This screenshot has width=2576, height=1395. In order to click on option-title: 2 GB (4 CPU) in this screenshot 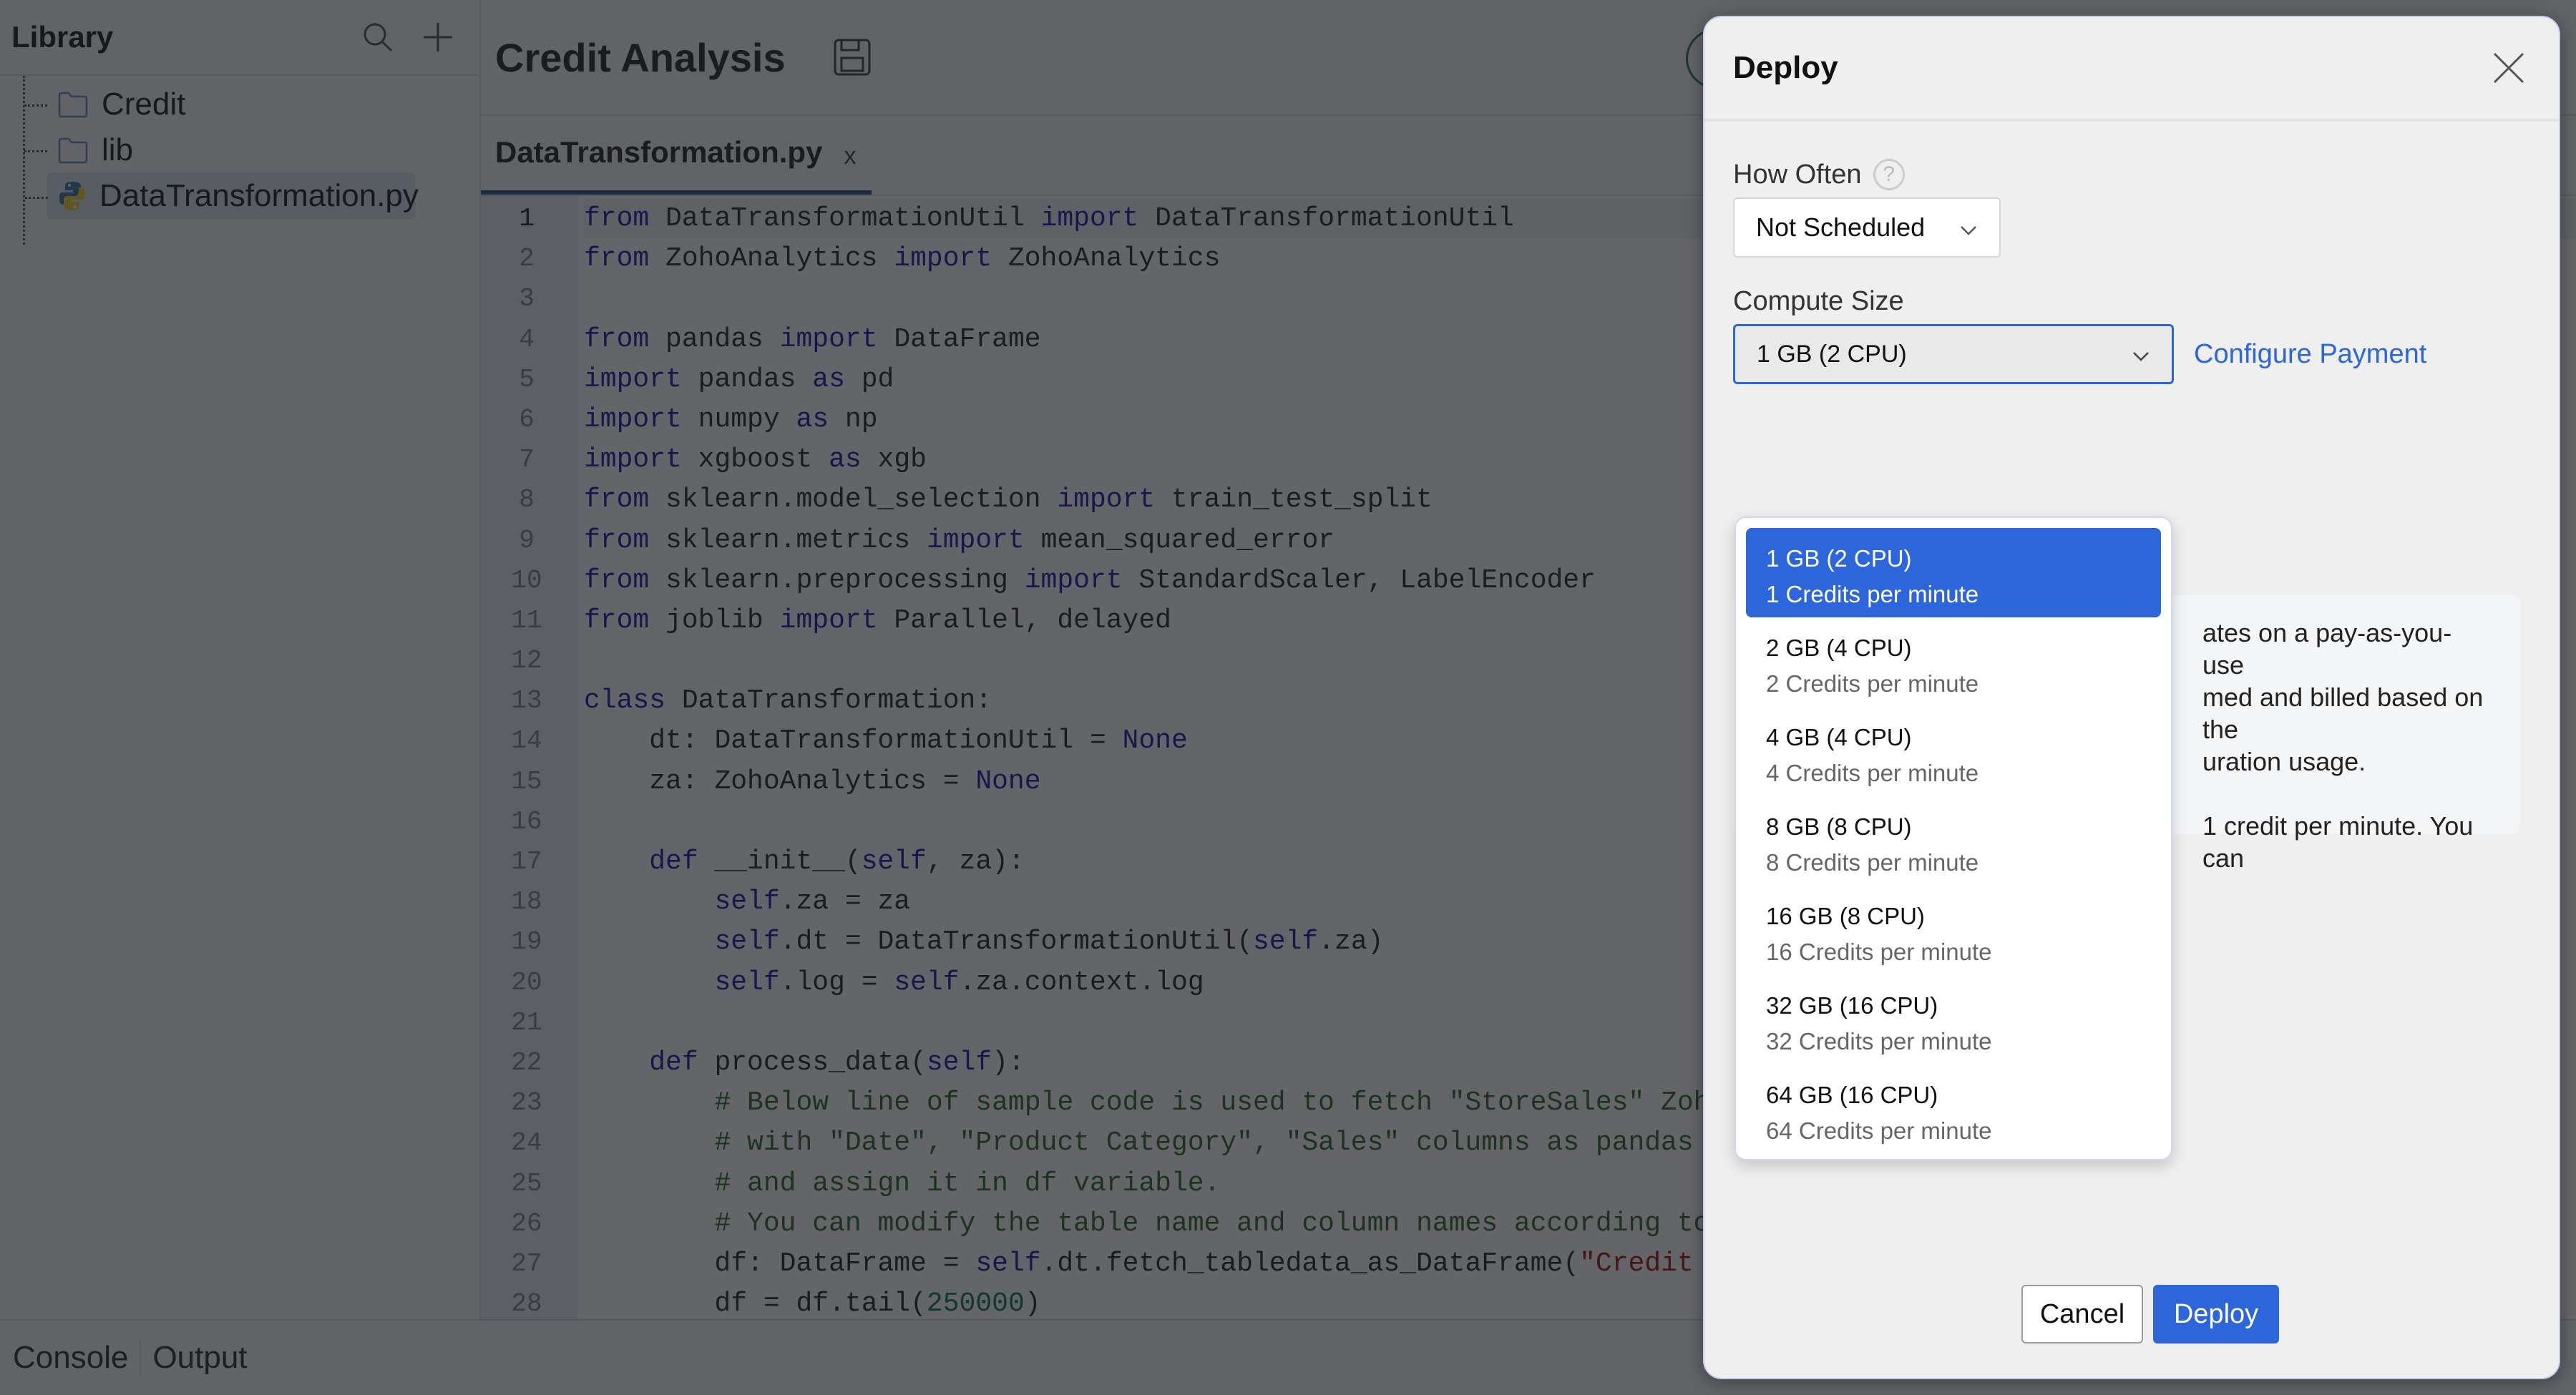, I will do `click(1839, 648)`.